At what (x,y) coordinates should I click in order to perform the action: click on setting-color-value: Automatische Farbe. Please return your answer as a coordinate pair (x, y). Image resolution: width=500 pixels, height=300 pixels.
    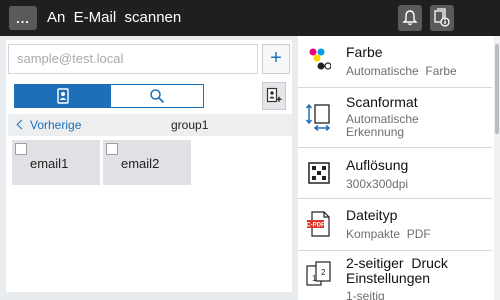
    Looking at the image, I should click on (401, 71).